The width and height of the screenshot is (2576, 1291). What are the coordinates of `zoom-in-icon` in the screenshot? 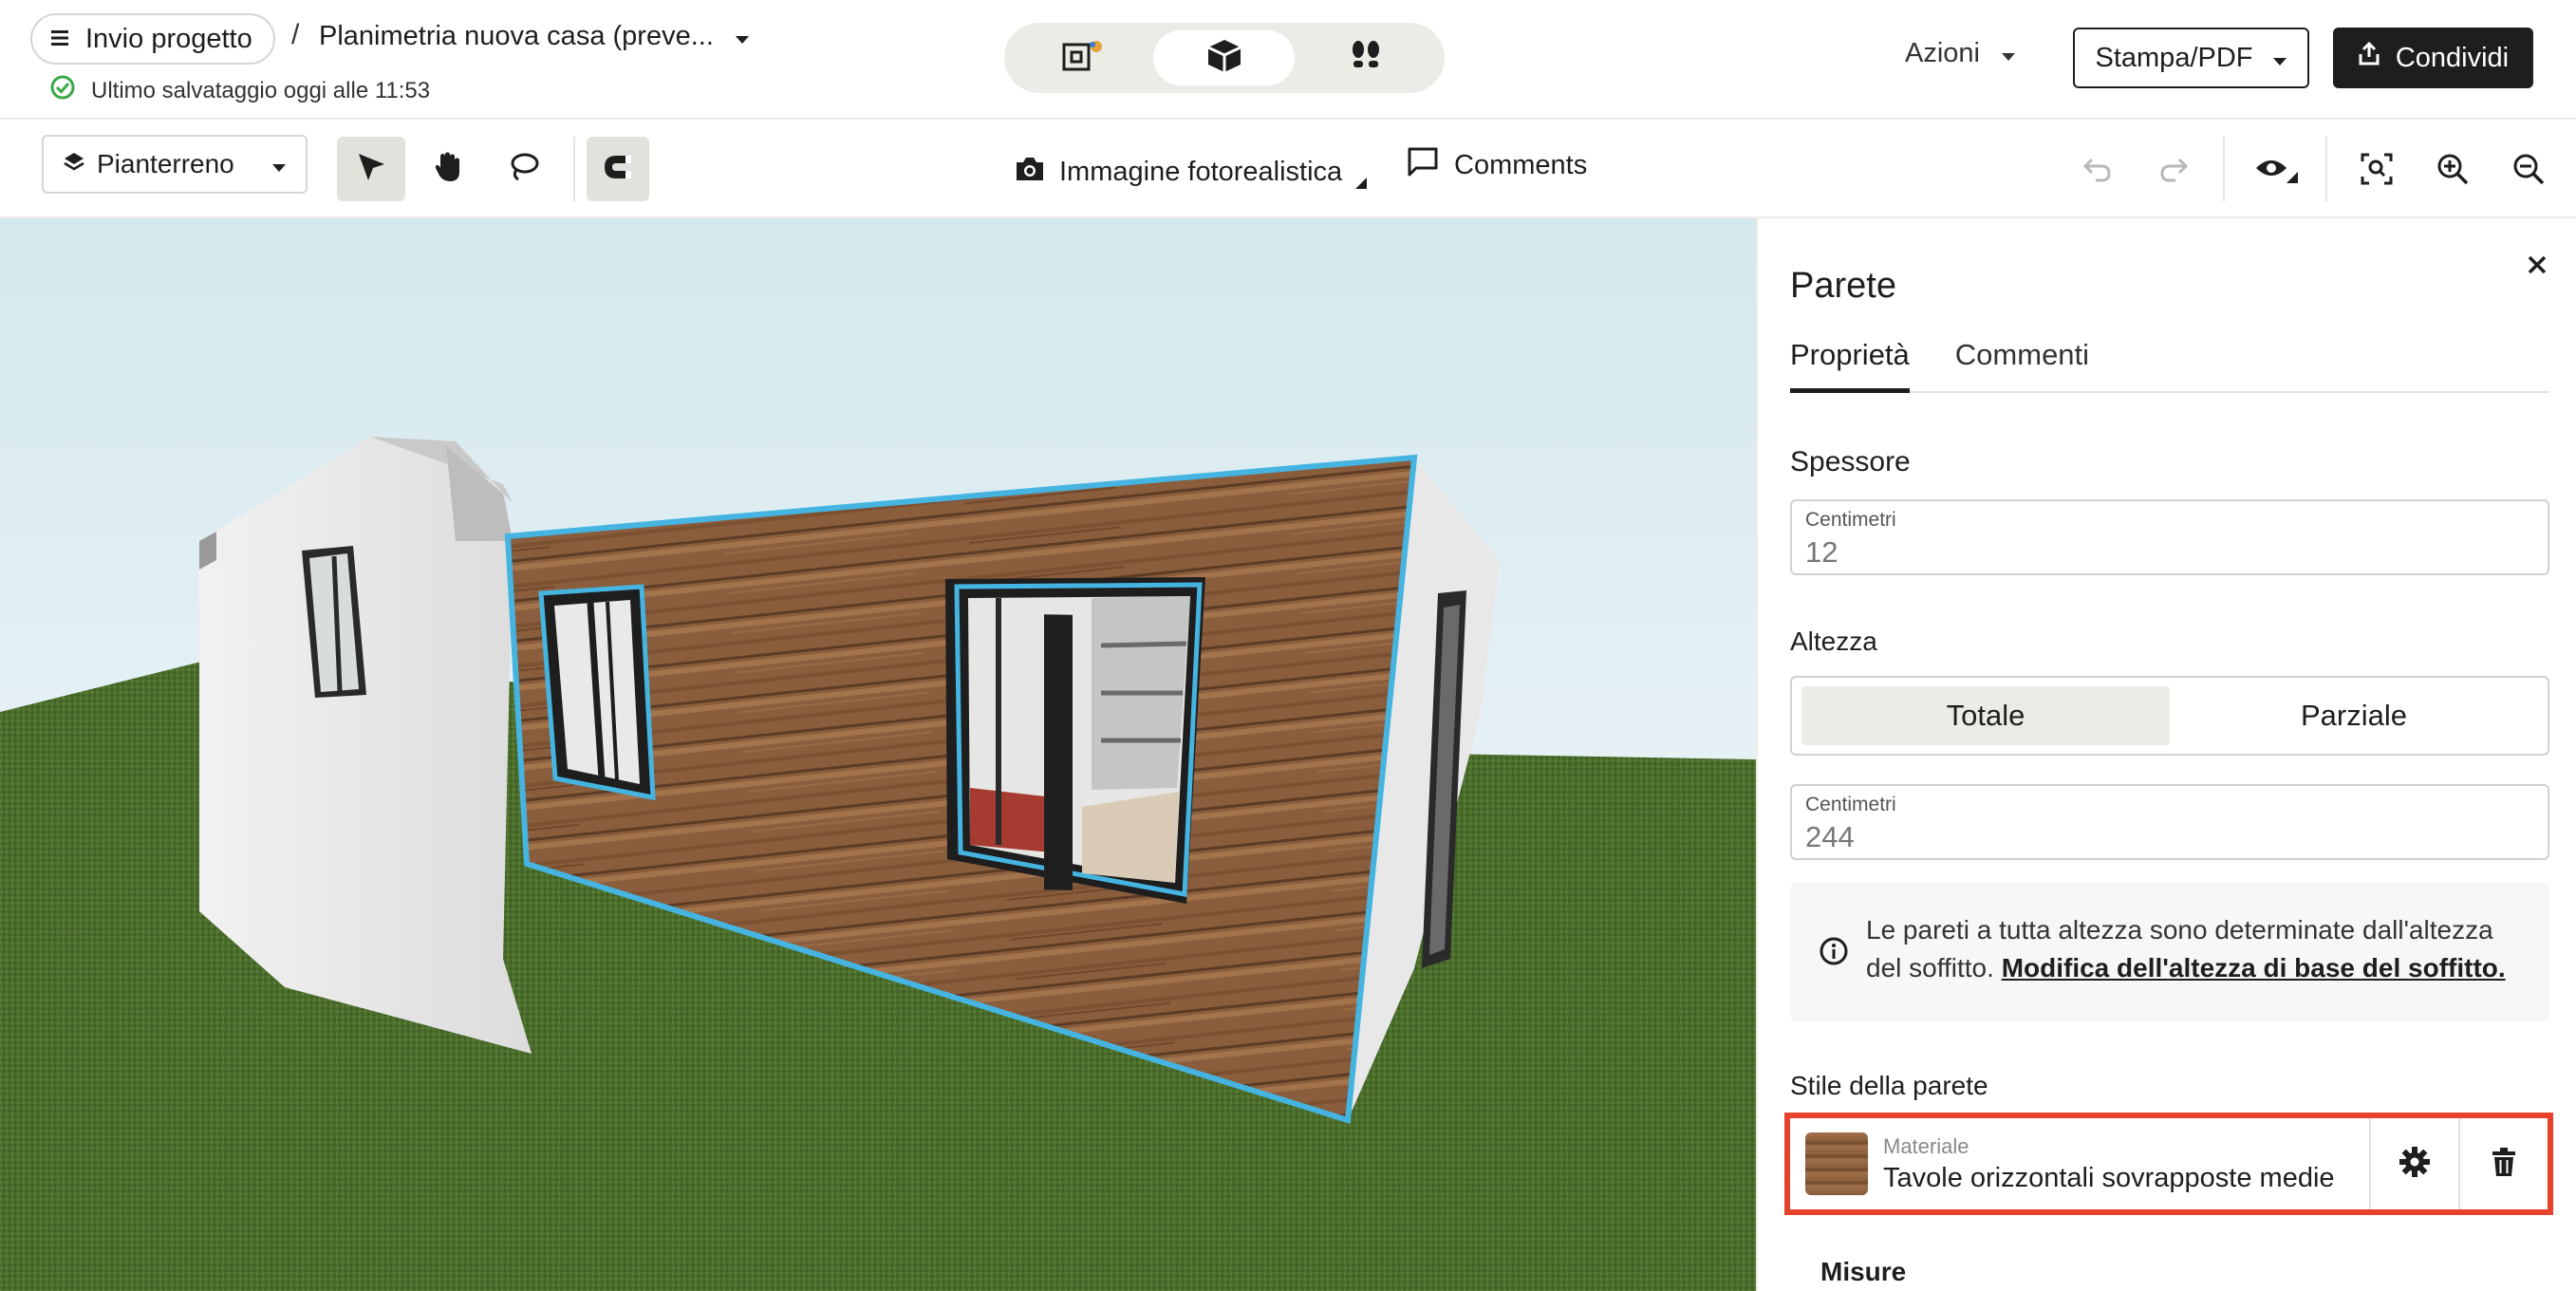 It's located at (2453, 171).